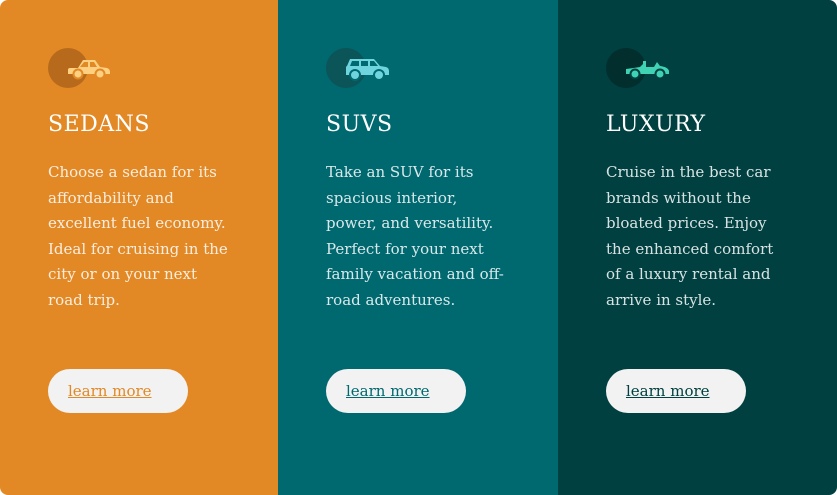 This screenshot has width=837, height=495. I want to click on sedan-icon-container, so click(81, 68).